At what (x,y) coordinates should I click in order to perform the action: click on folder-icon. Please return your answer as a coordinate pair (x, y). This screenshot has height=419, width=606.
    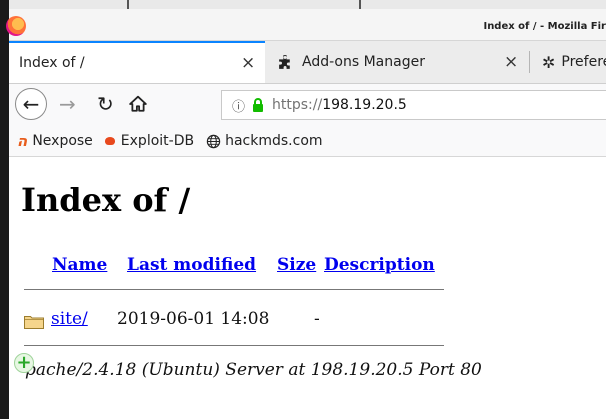
    Looking at the image, I should click on (34, 322).